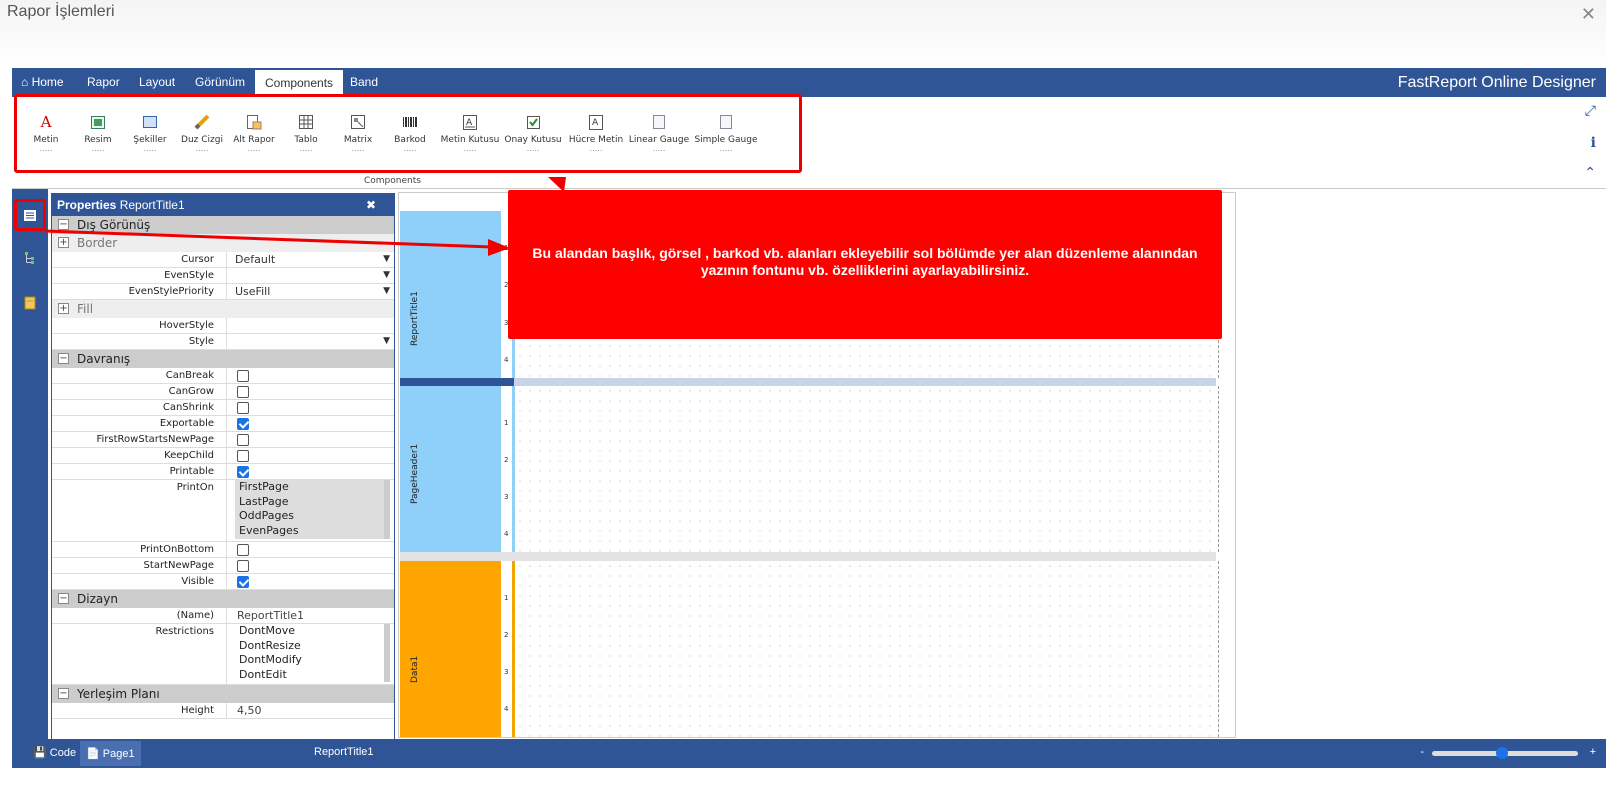 The height and width of the screenshot is (796, 1606). I want to click on page-label: Page1, so click(118, 754).